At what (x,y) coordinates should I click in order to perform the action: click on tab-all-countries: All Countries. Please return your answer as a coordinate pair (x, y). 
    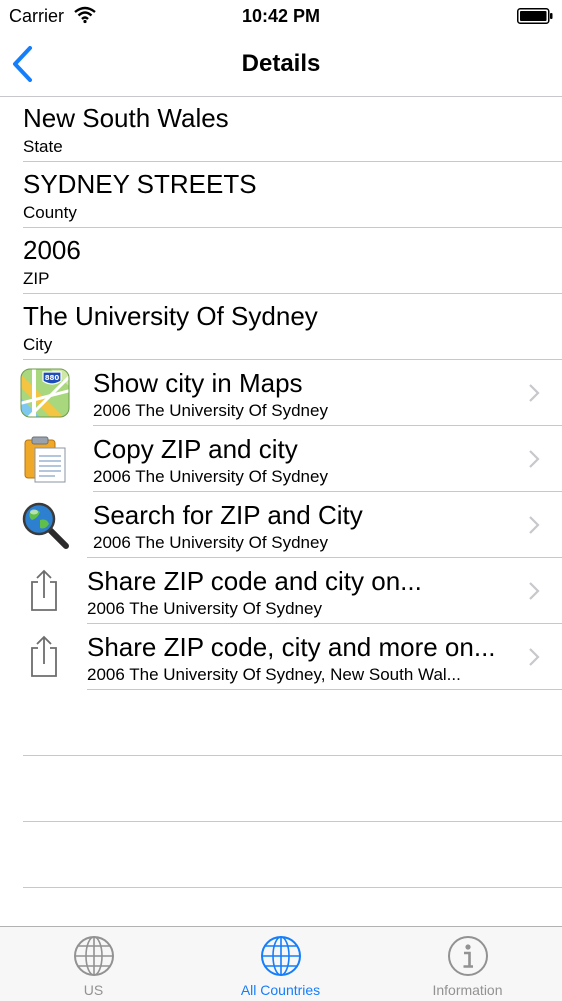
    Looking at the image, I should click on (280, 964).